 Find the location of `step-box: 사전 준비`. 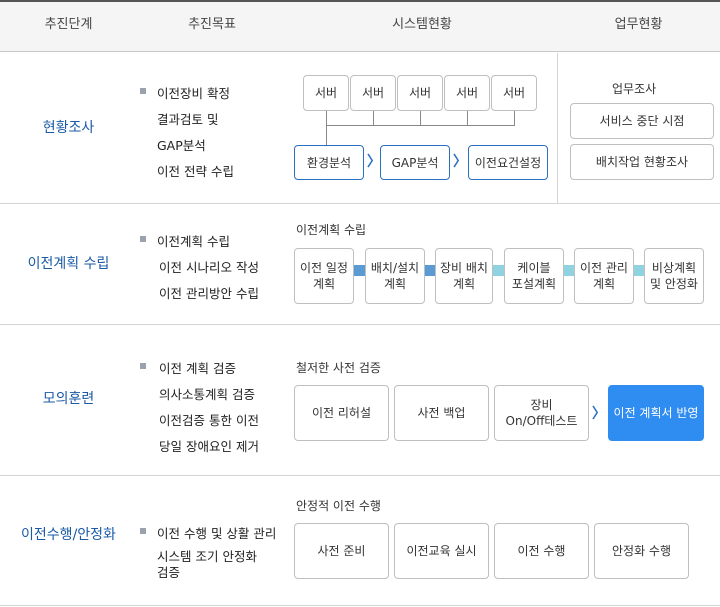

step-box: 사전 준비 is located at coordinates (341, 551).